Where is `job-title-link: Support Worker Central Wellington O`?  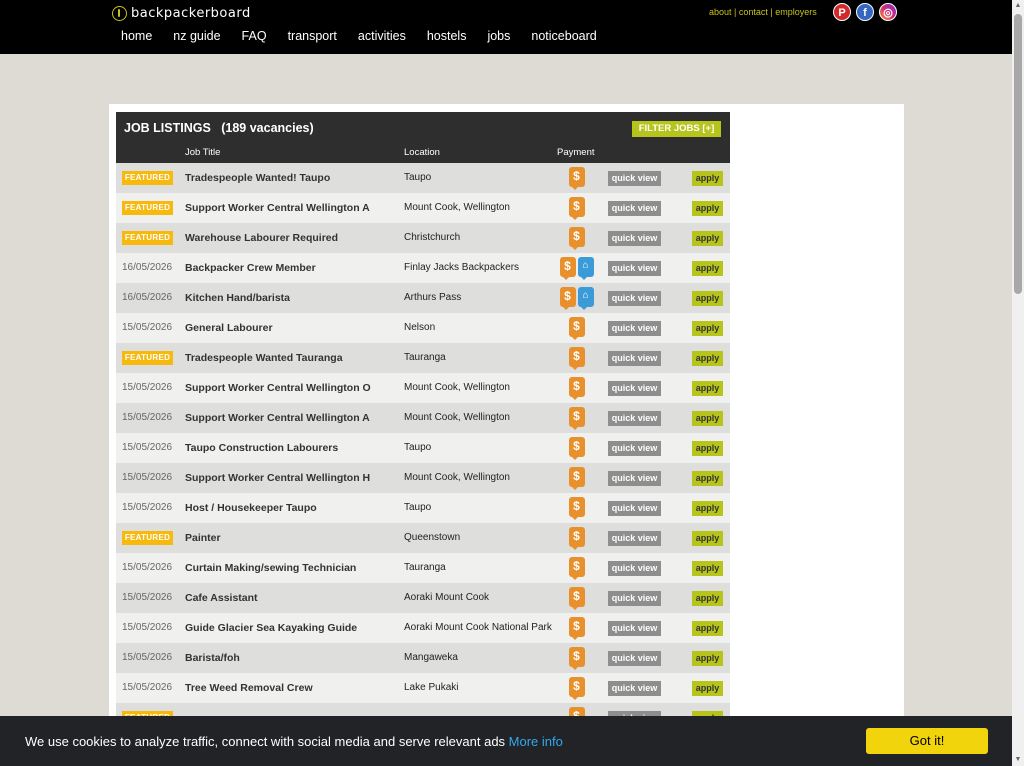 job-title-link: Support Worker Central Wellington O is located at coordinates (278, 388).